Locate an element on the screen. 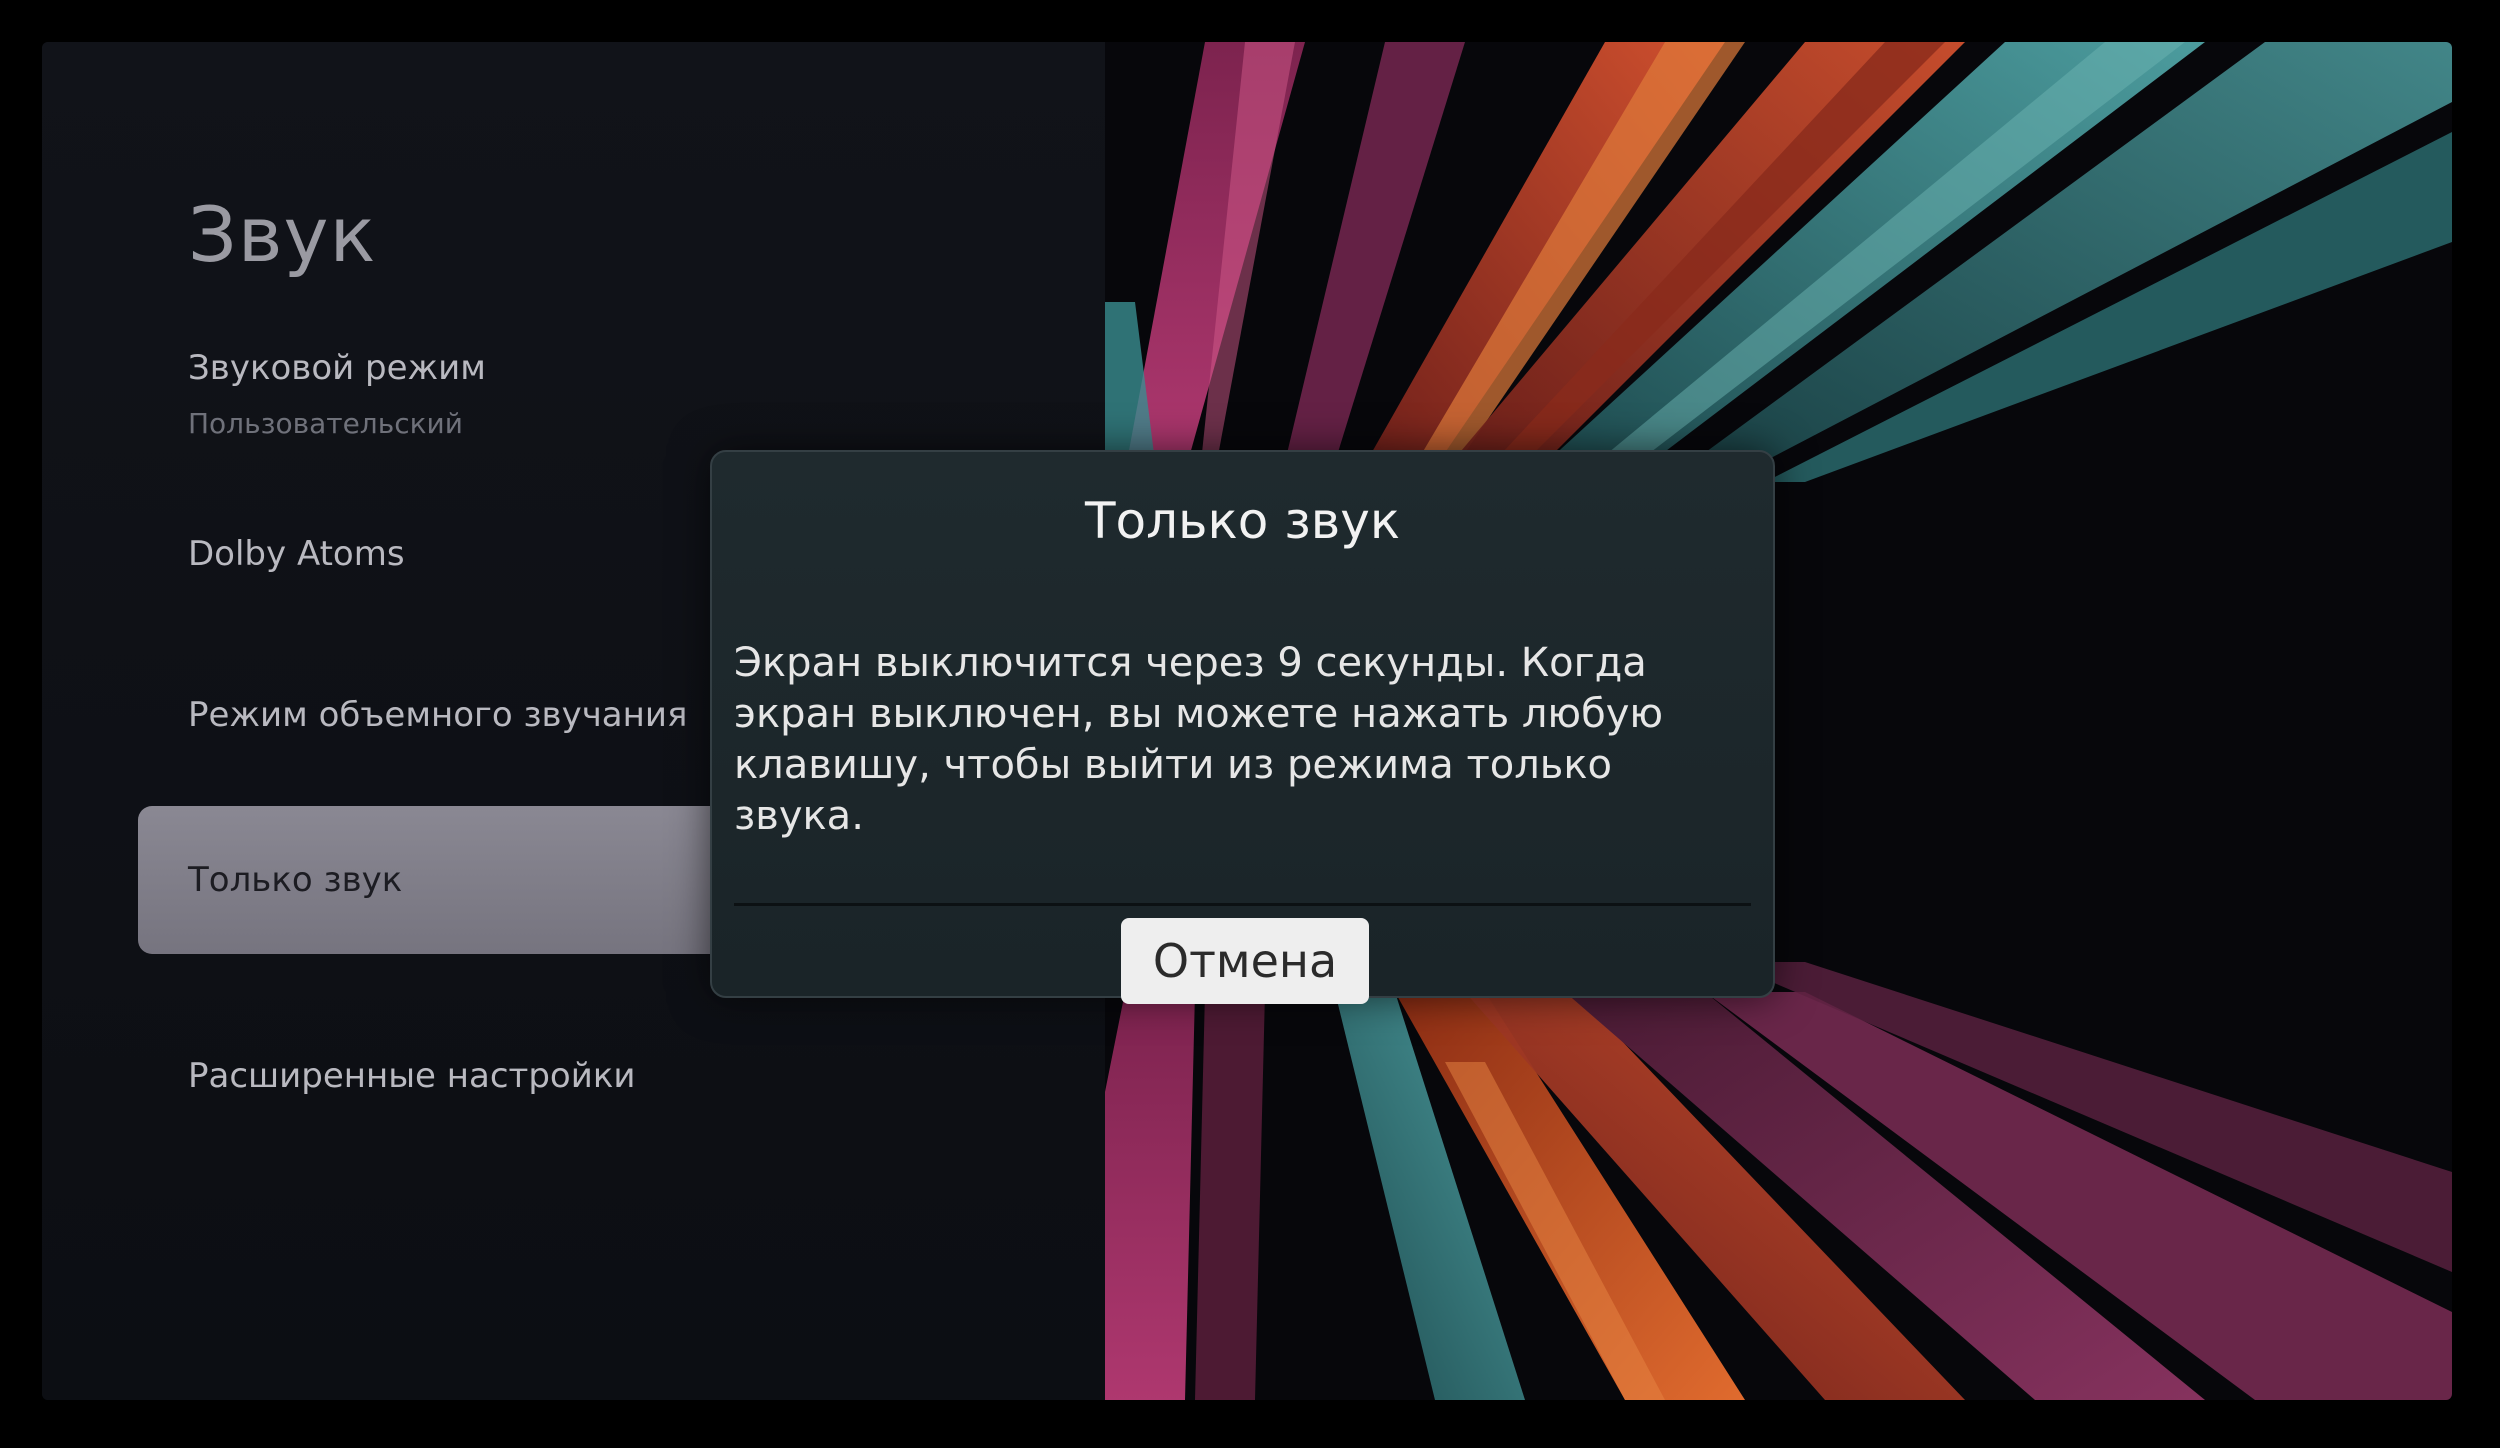 The image size is (2500, 1448). menu-item-label: Режим объемного звучания is located at coordinates (438, 715).